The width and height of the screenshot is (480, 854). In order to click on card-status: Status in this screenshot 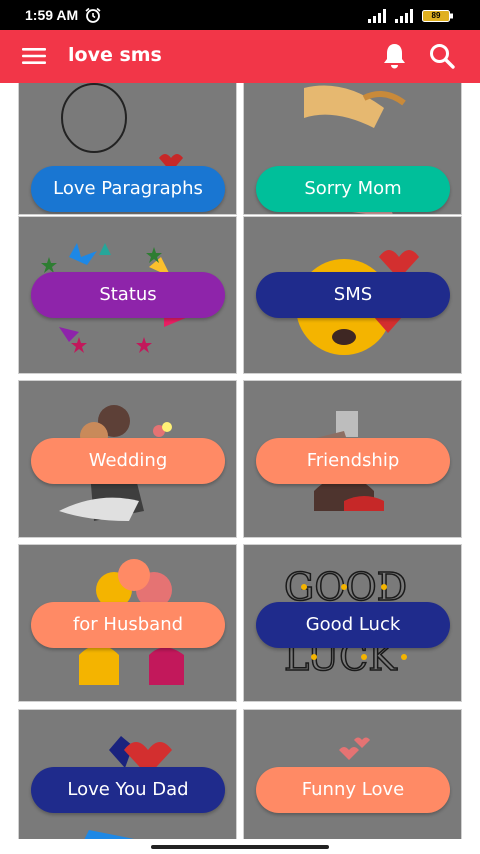, I will do `click(127, 295)`.